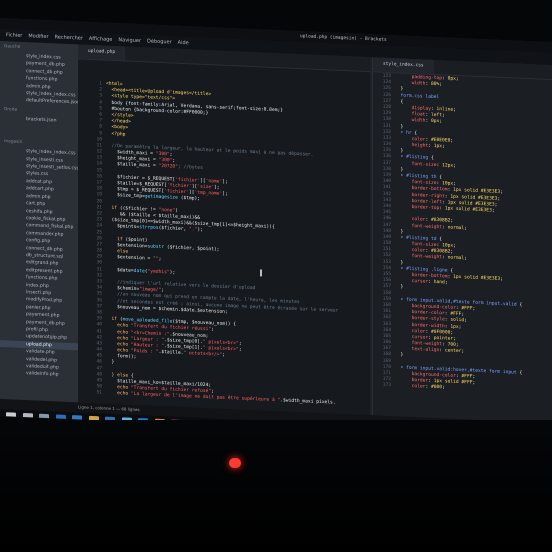 The image size is (552, 552). I want to click on text-cursor-icon, so click(261, 273).